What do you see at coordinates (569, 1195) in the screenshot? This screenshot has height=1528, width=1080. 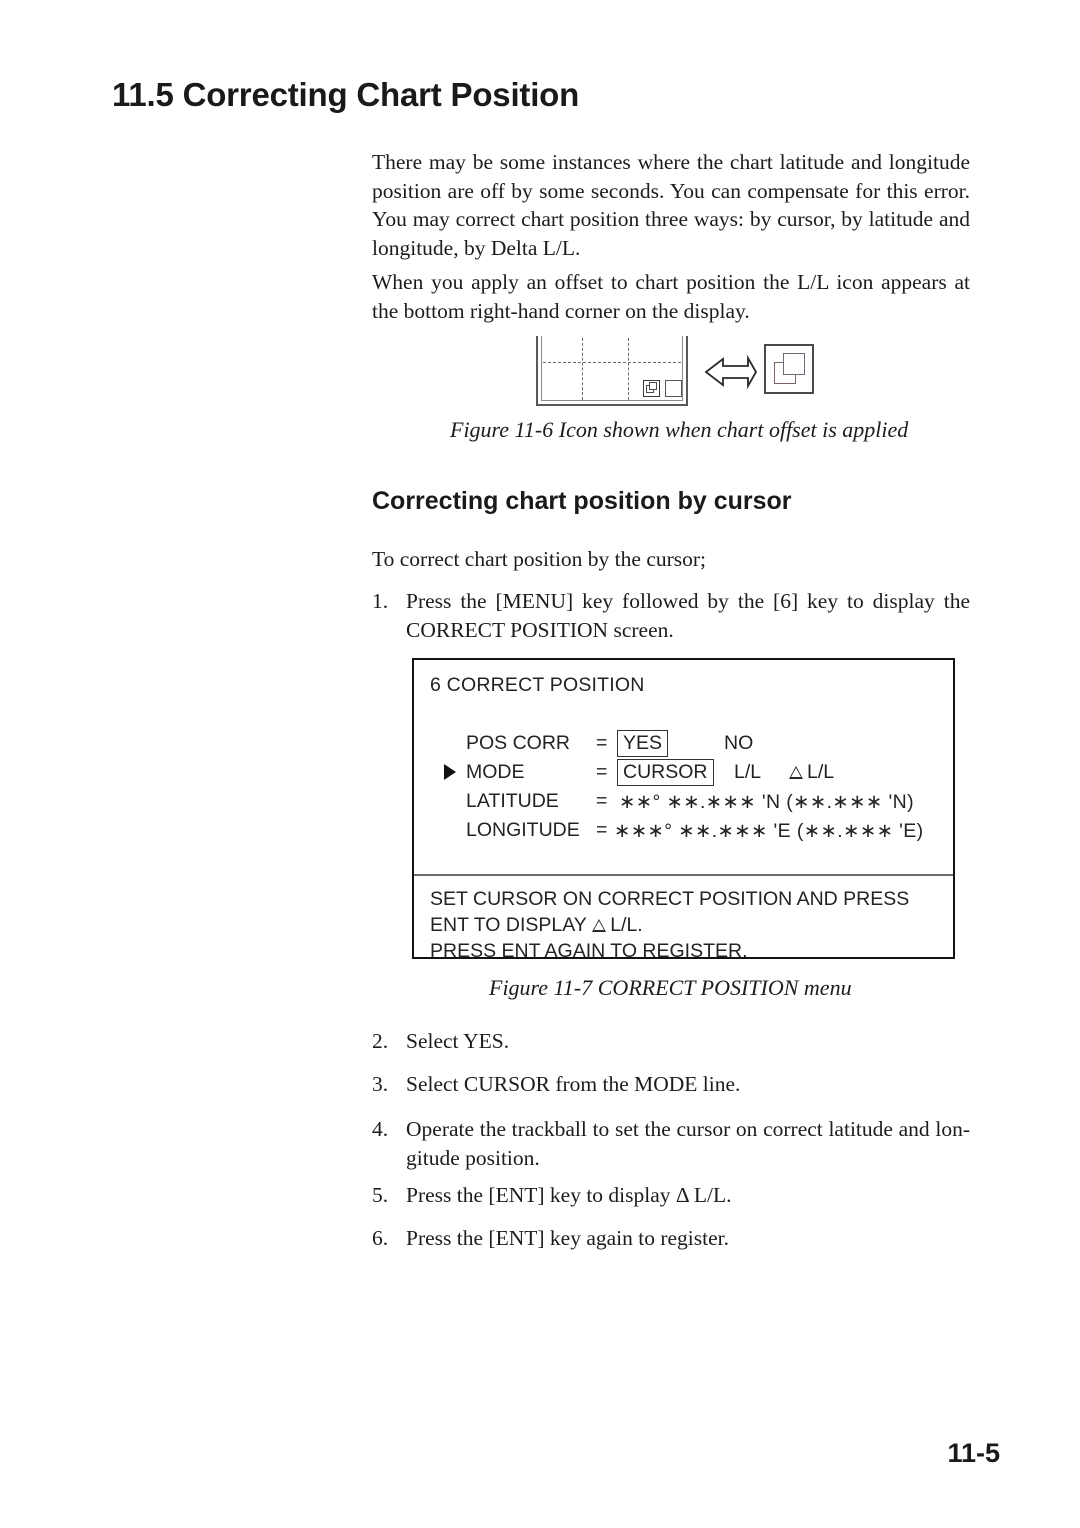 I see `list-item-text: Press the [ENT] key to display Δ L/L.` at bounding box center [569, 1195].